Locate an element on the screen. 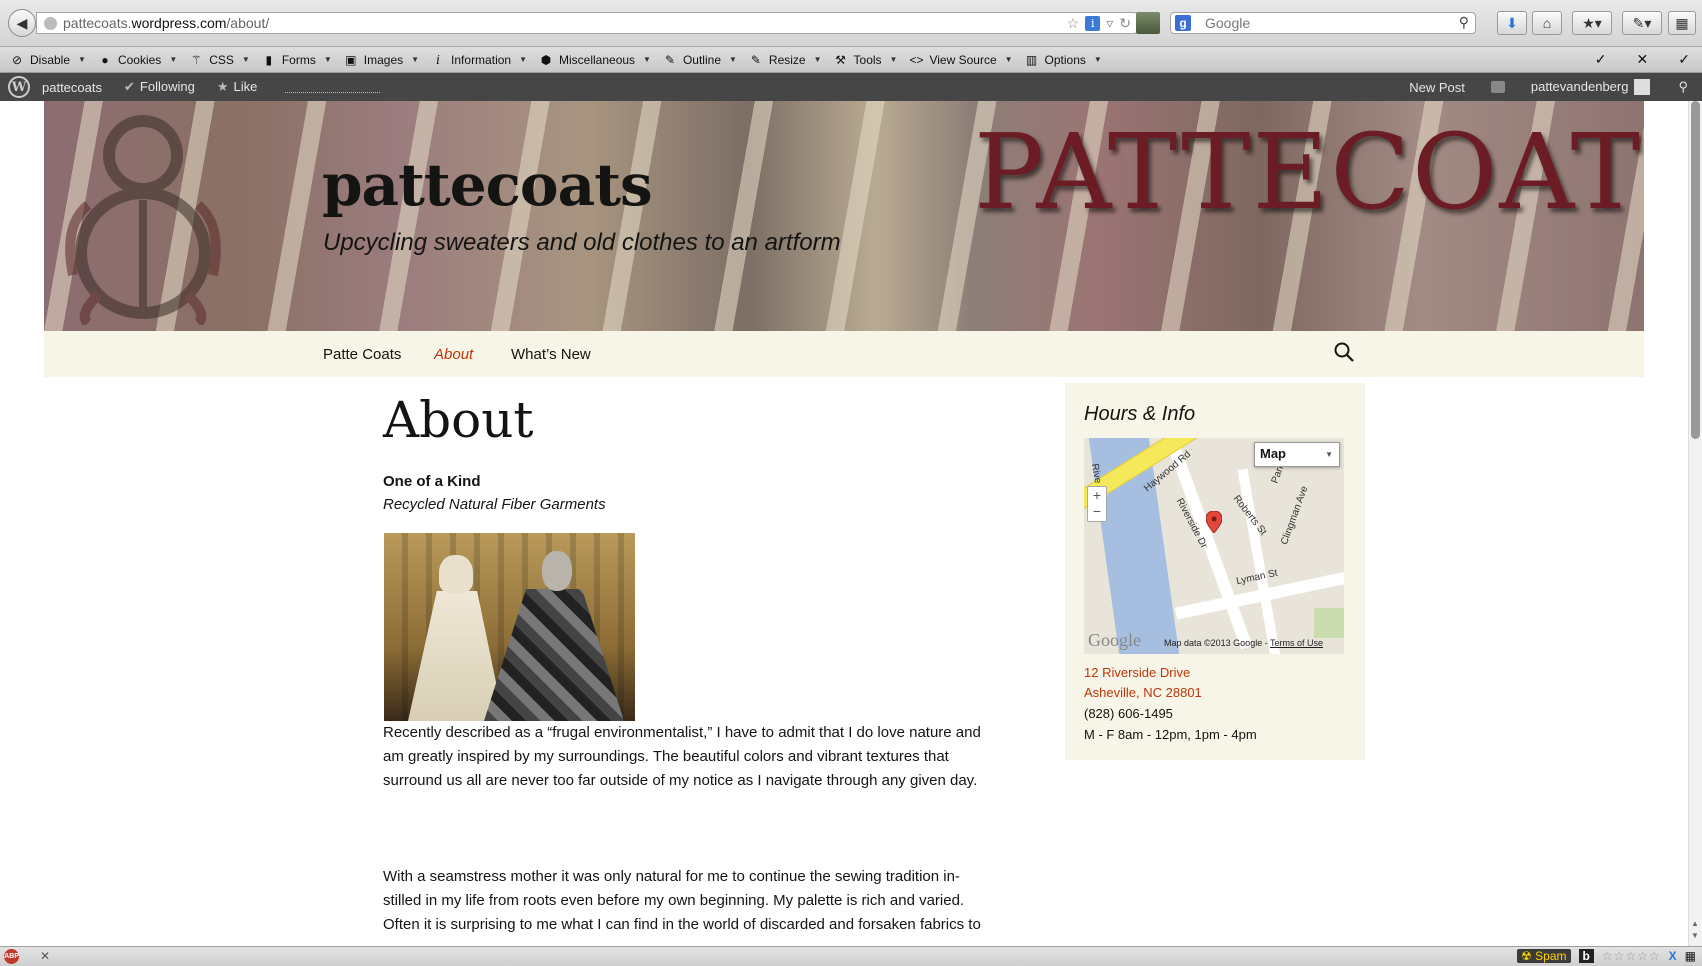 The width and height of the screenshot is (1702, 966). menu-button: ▦ is located at coordinates (1682, 23).